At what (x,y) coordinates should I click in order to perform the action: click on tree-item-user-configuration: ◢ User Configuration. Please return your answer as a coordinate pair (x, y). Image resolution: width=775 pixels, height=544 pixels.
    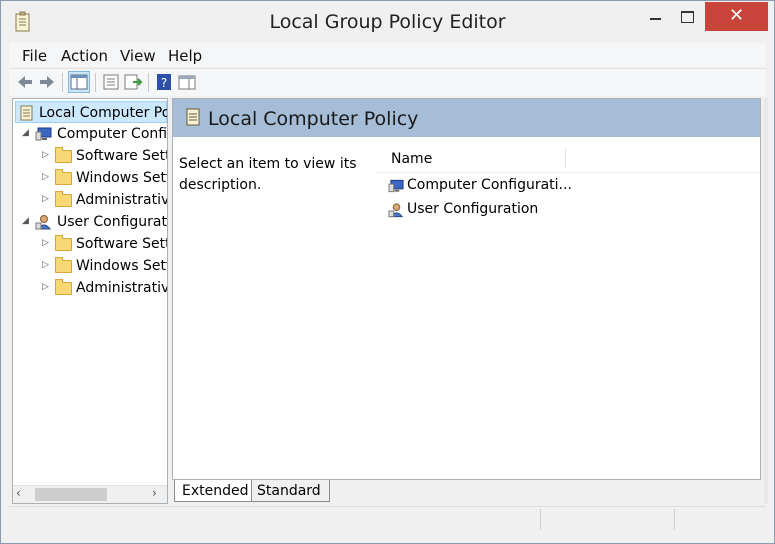
    Looking at the image, I should click on (90, 222).